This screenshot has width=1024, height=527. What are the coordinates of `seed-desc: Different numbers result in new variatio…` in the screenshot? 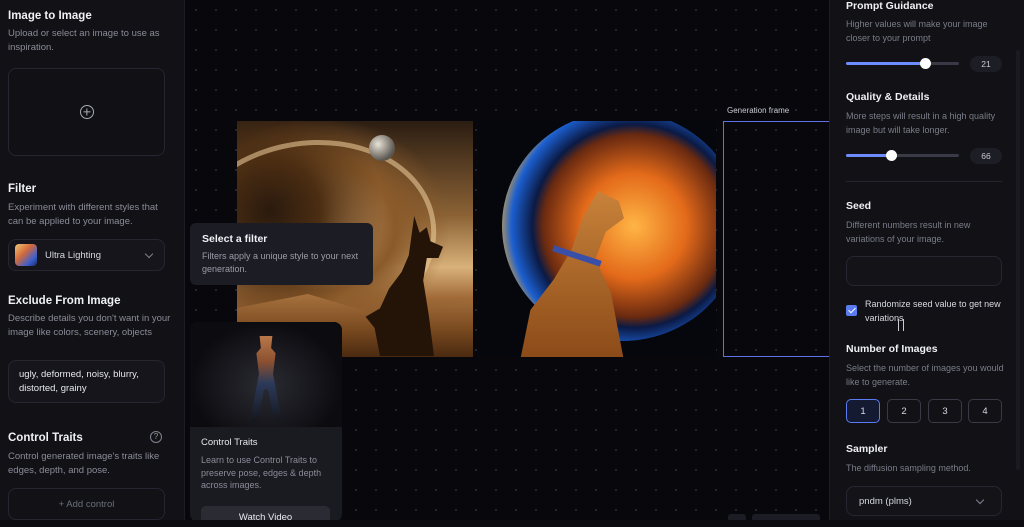 It's located at (908, 232).